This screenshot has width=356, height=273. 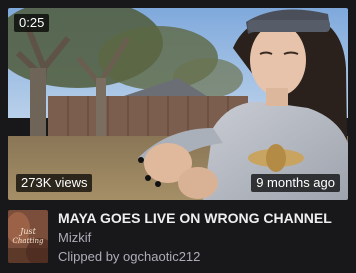 I want to click on box-art-line-1: Just, so click(x=27, y=231).